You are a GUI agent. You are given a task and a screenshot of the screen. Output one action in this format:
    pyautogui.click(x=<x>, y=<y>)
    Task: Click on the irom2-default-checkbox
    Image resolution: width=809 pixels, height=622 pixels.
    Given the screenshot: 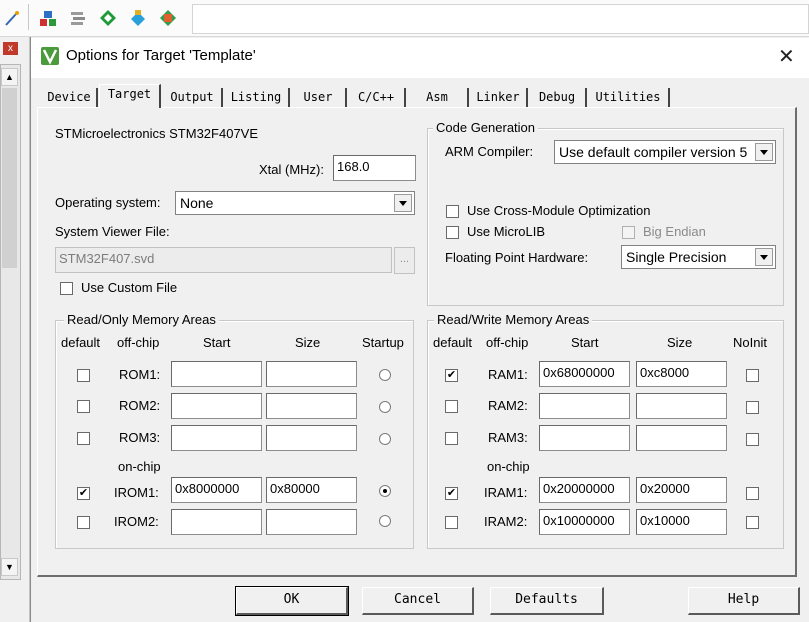 What is the action you would take?
    pyautogui.click(x=83, y=522)
    